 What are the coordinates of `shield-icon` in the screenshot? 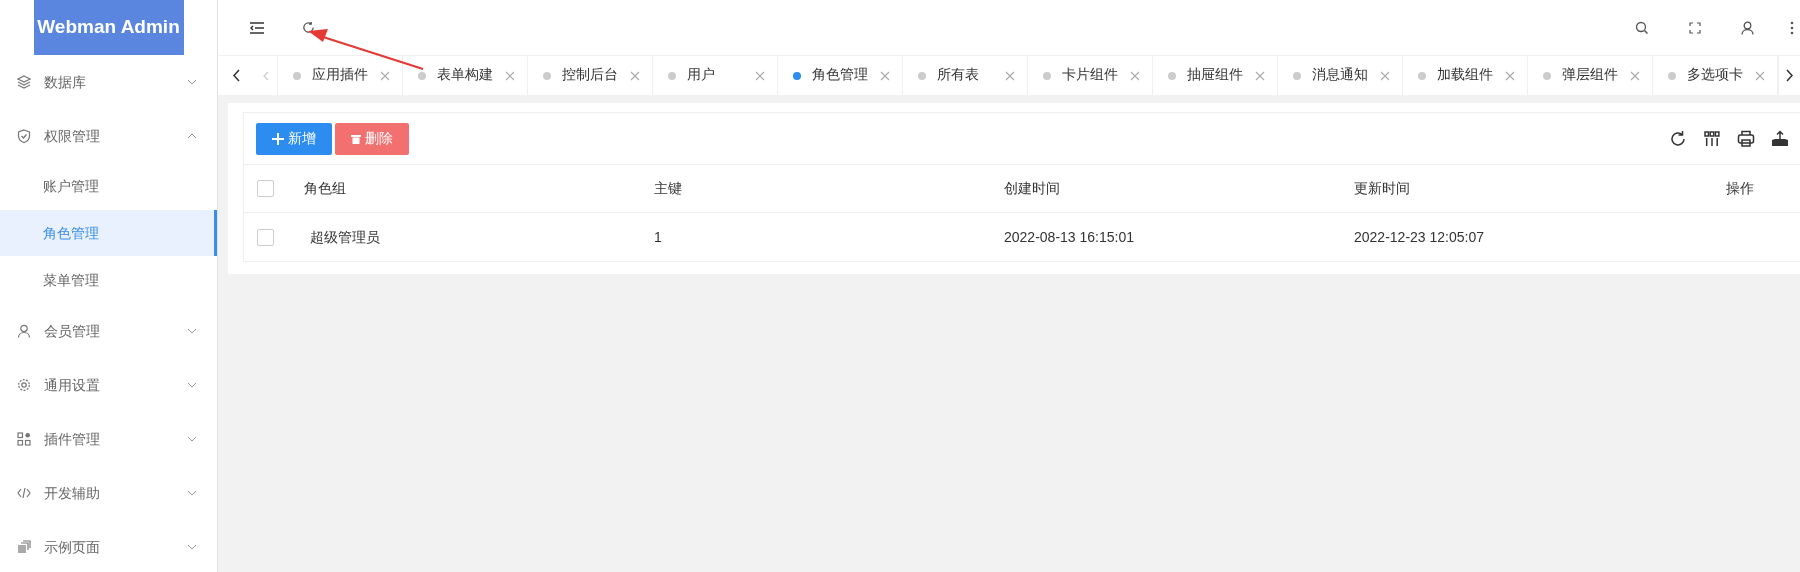 It's located at (24, 136).